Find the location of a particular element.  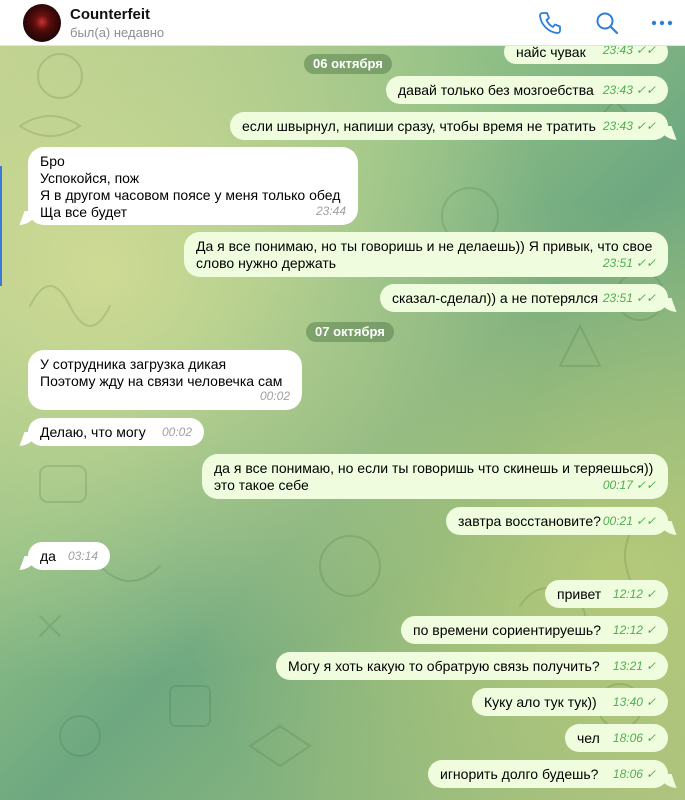

chat-title: Counterfeit is located at coordinates (110, 14).